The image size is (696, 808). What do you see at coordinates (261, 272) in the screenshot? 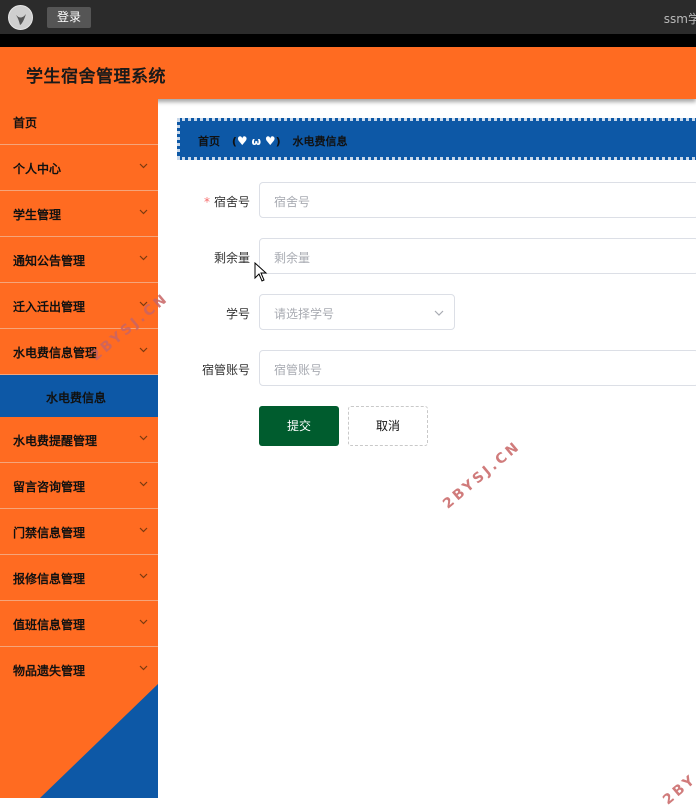
I see `mouse-cursor-icon` at bounding box center [261, 272].